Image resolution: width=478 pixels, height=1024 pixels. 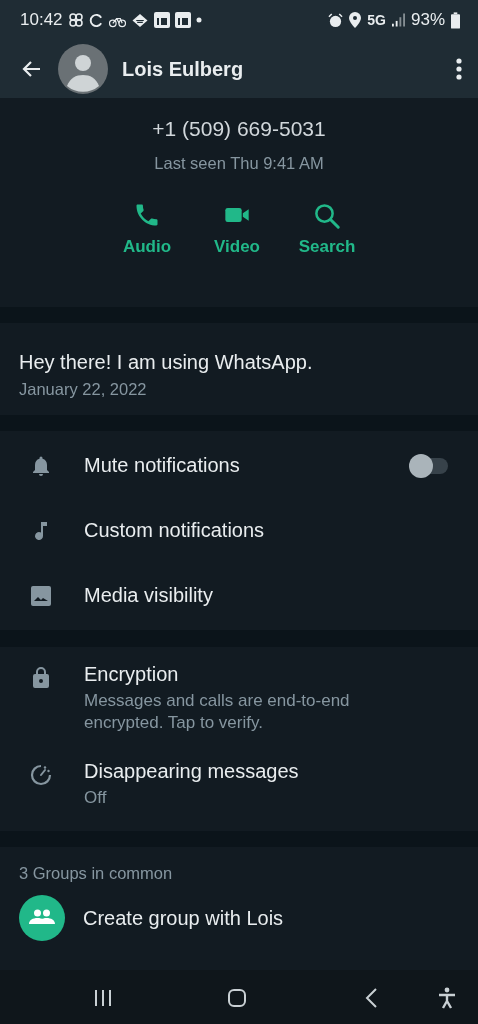 I want to click on alarm-icon, so click(x=336, y=20).